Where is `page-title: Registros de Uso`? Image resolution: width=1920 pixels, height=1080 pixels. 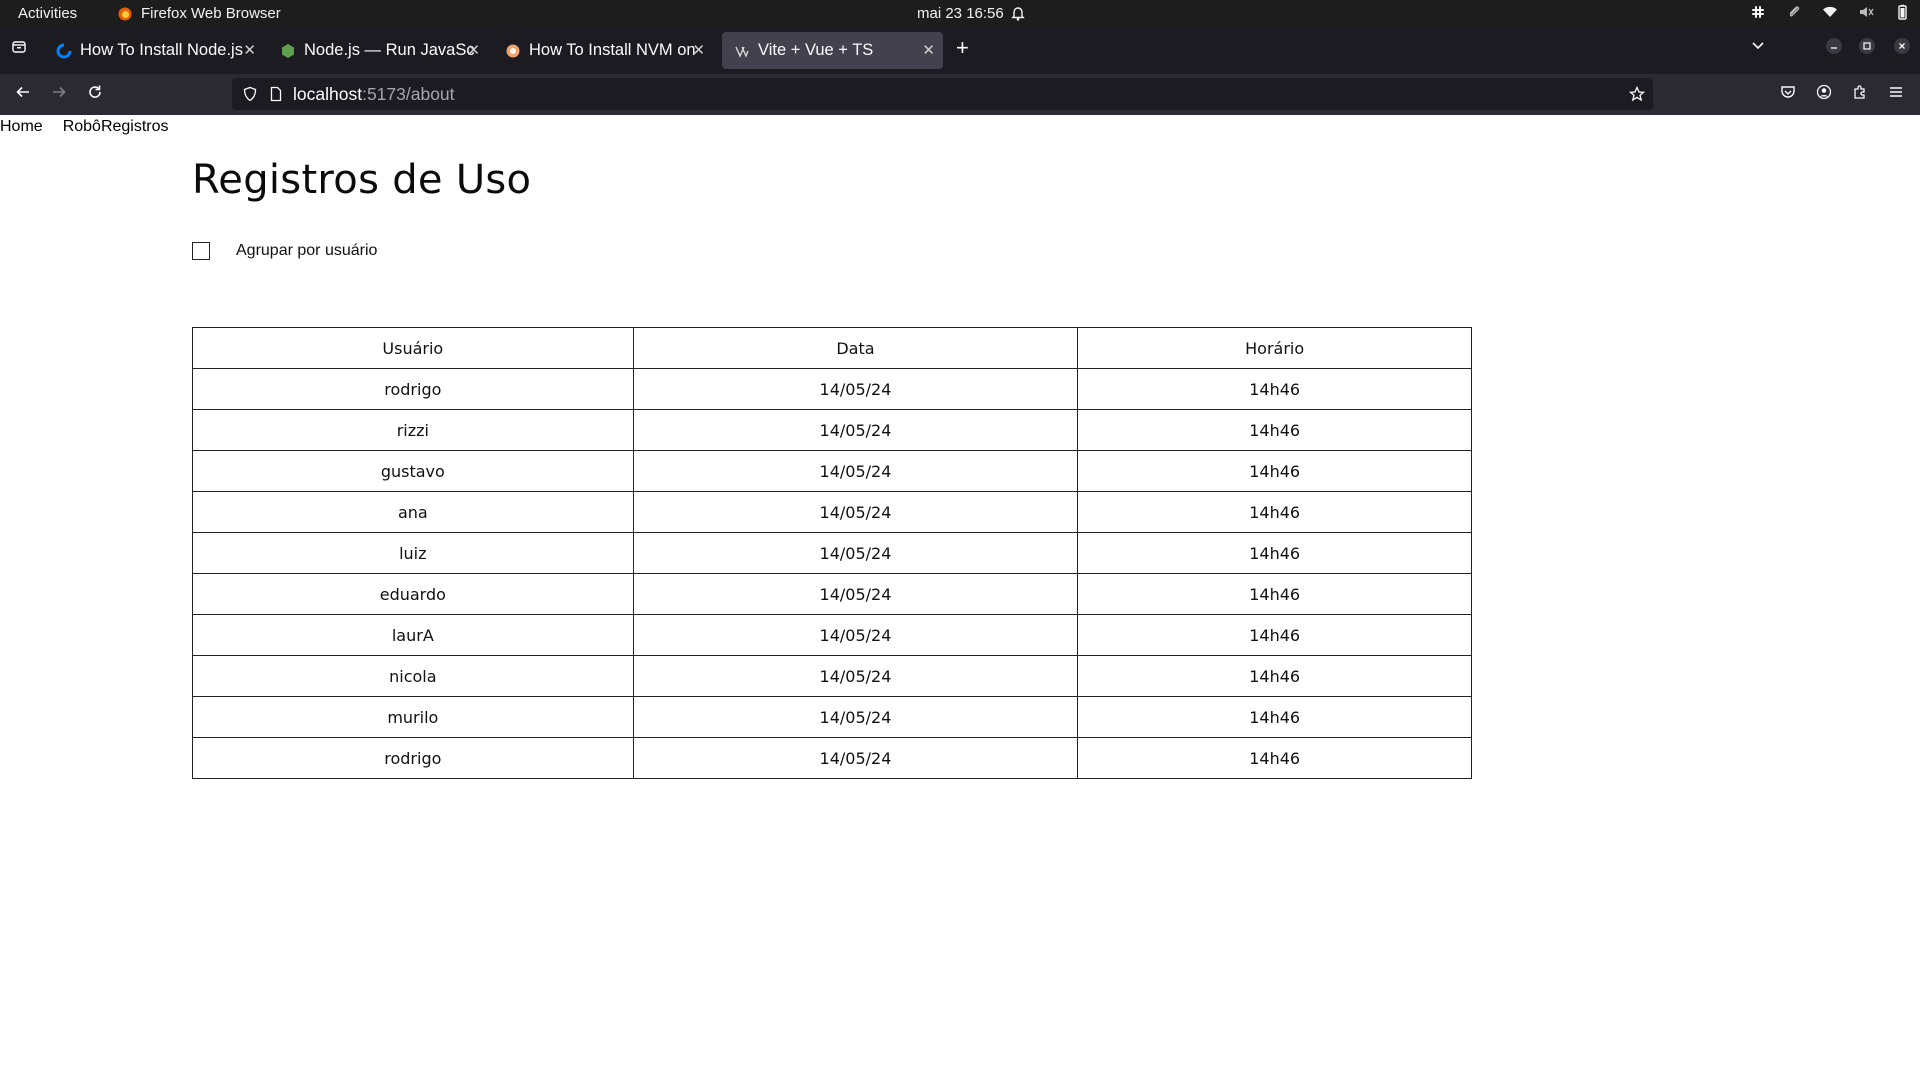 page-title: Registros de Uso is located at coordinates (362, 180).